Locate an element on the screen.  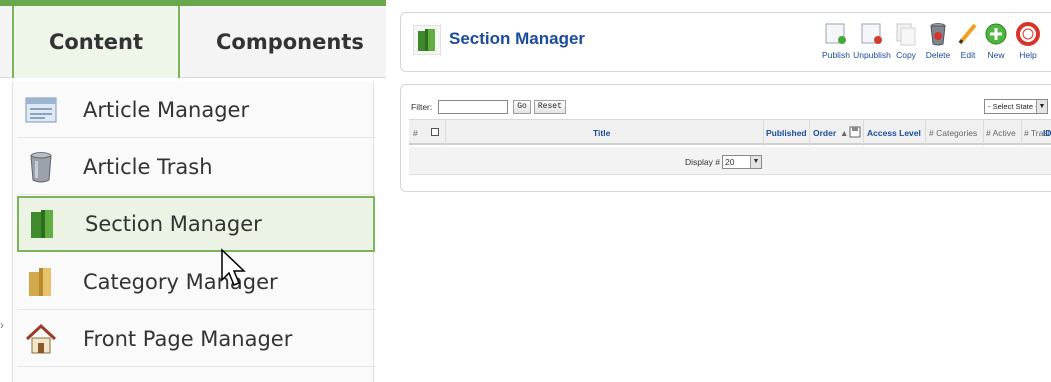
grid-footer-row: Display # 20 ▼ is located at coordinates (730, 161).